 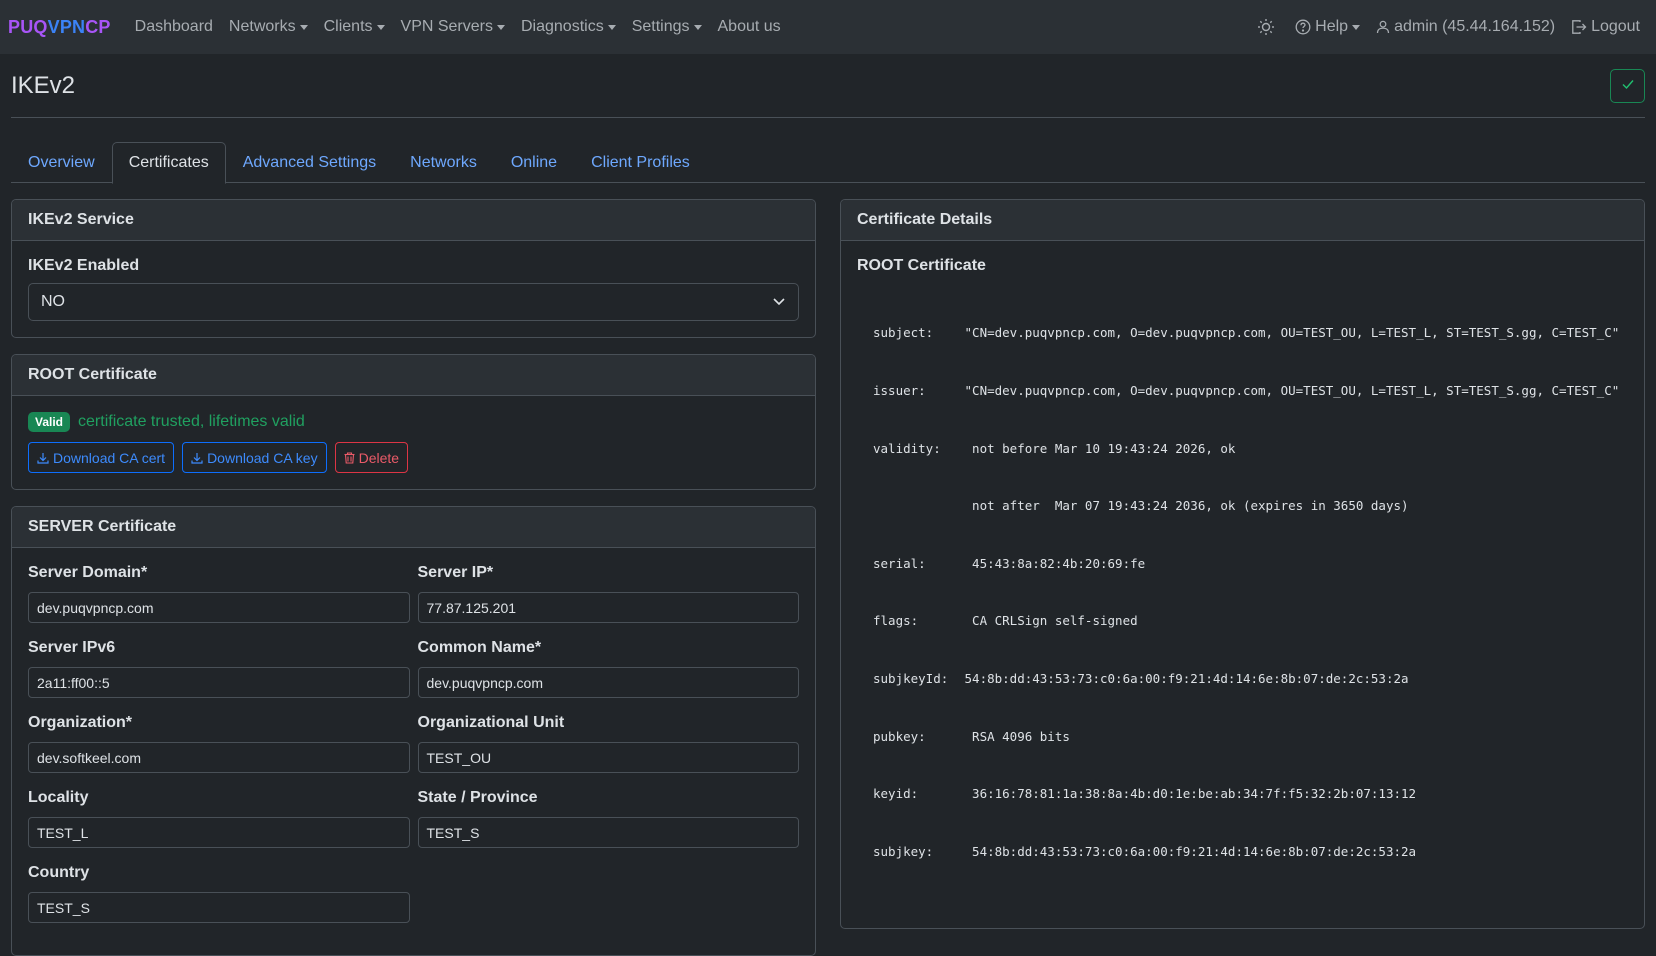 What do you see at coordinates (174, 27) in the screenshot?
I see `nav-dashboard: Dashboard` at bounding box center [174, 27].